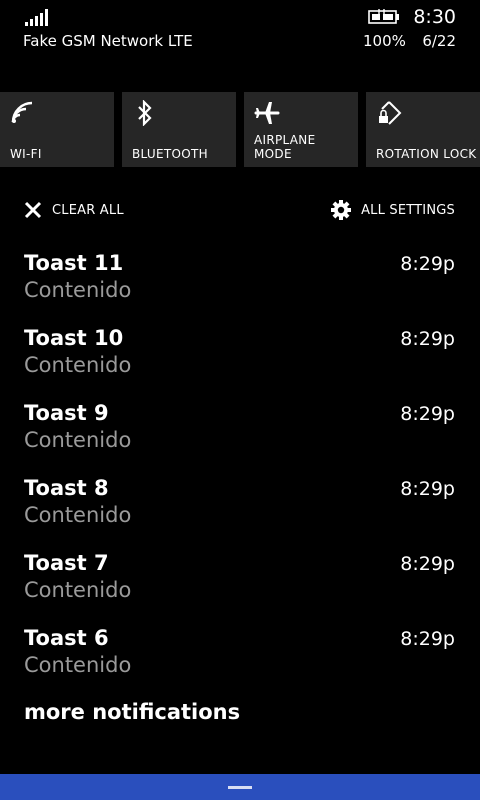 This screenshot has height=800, width=480. I want to click on carrier-name: Fake GSM Network LTE, so click(108, 41).